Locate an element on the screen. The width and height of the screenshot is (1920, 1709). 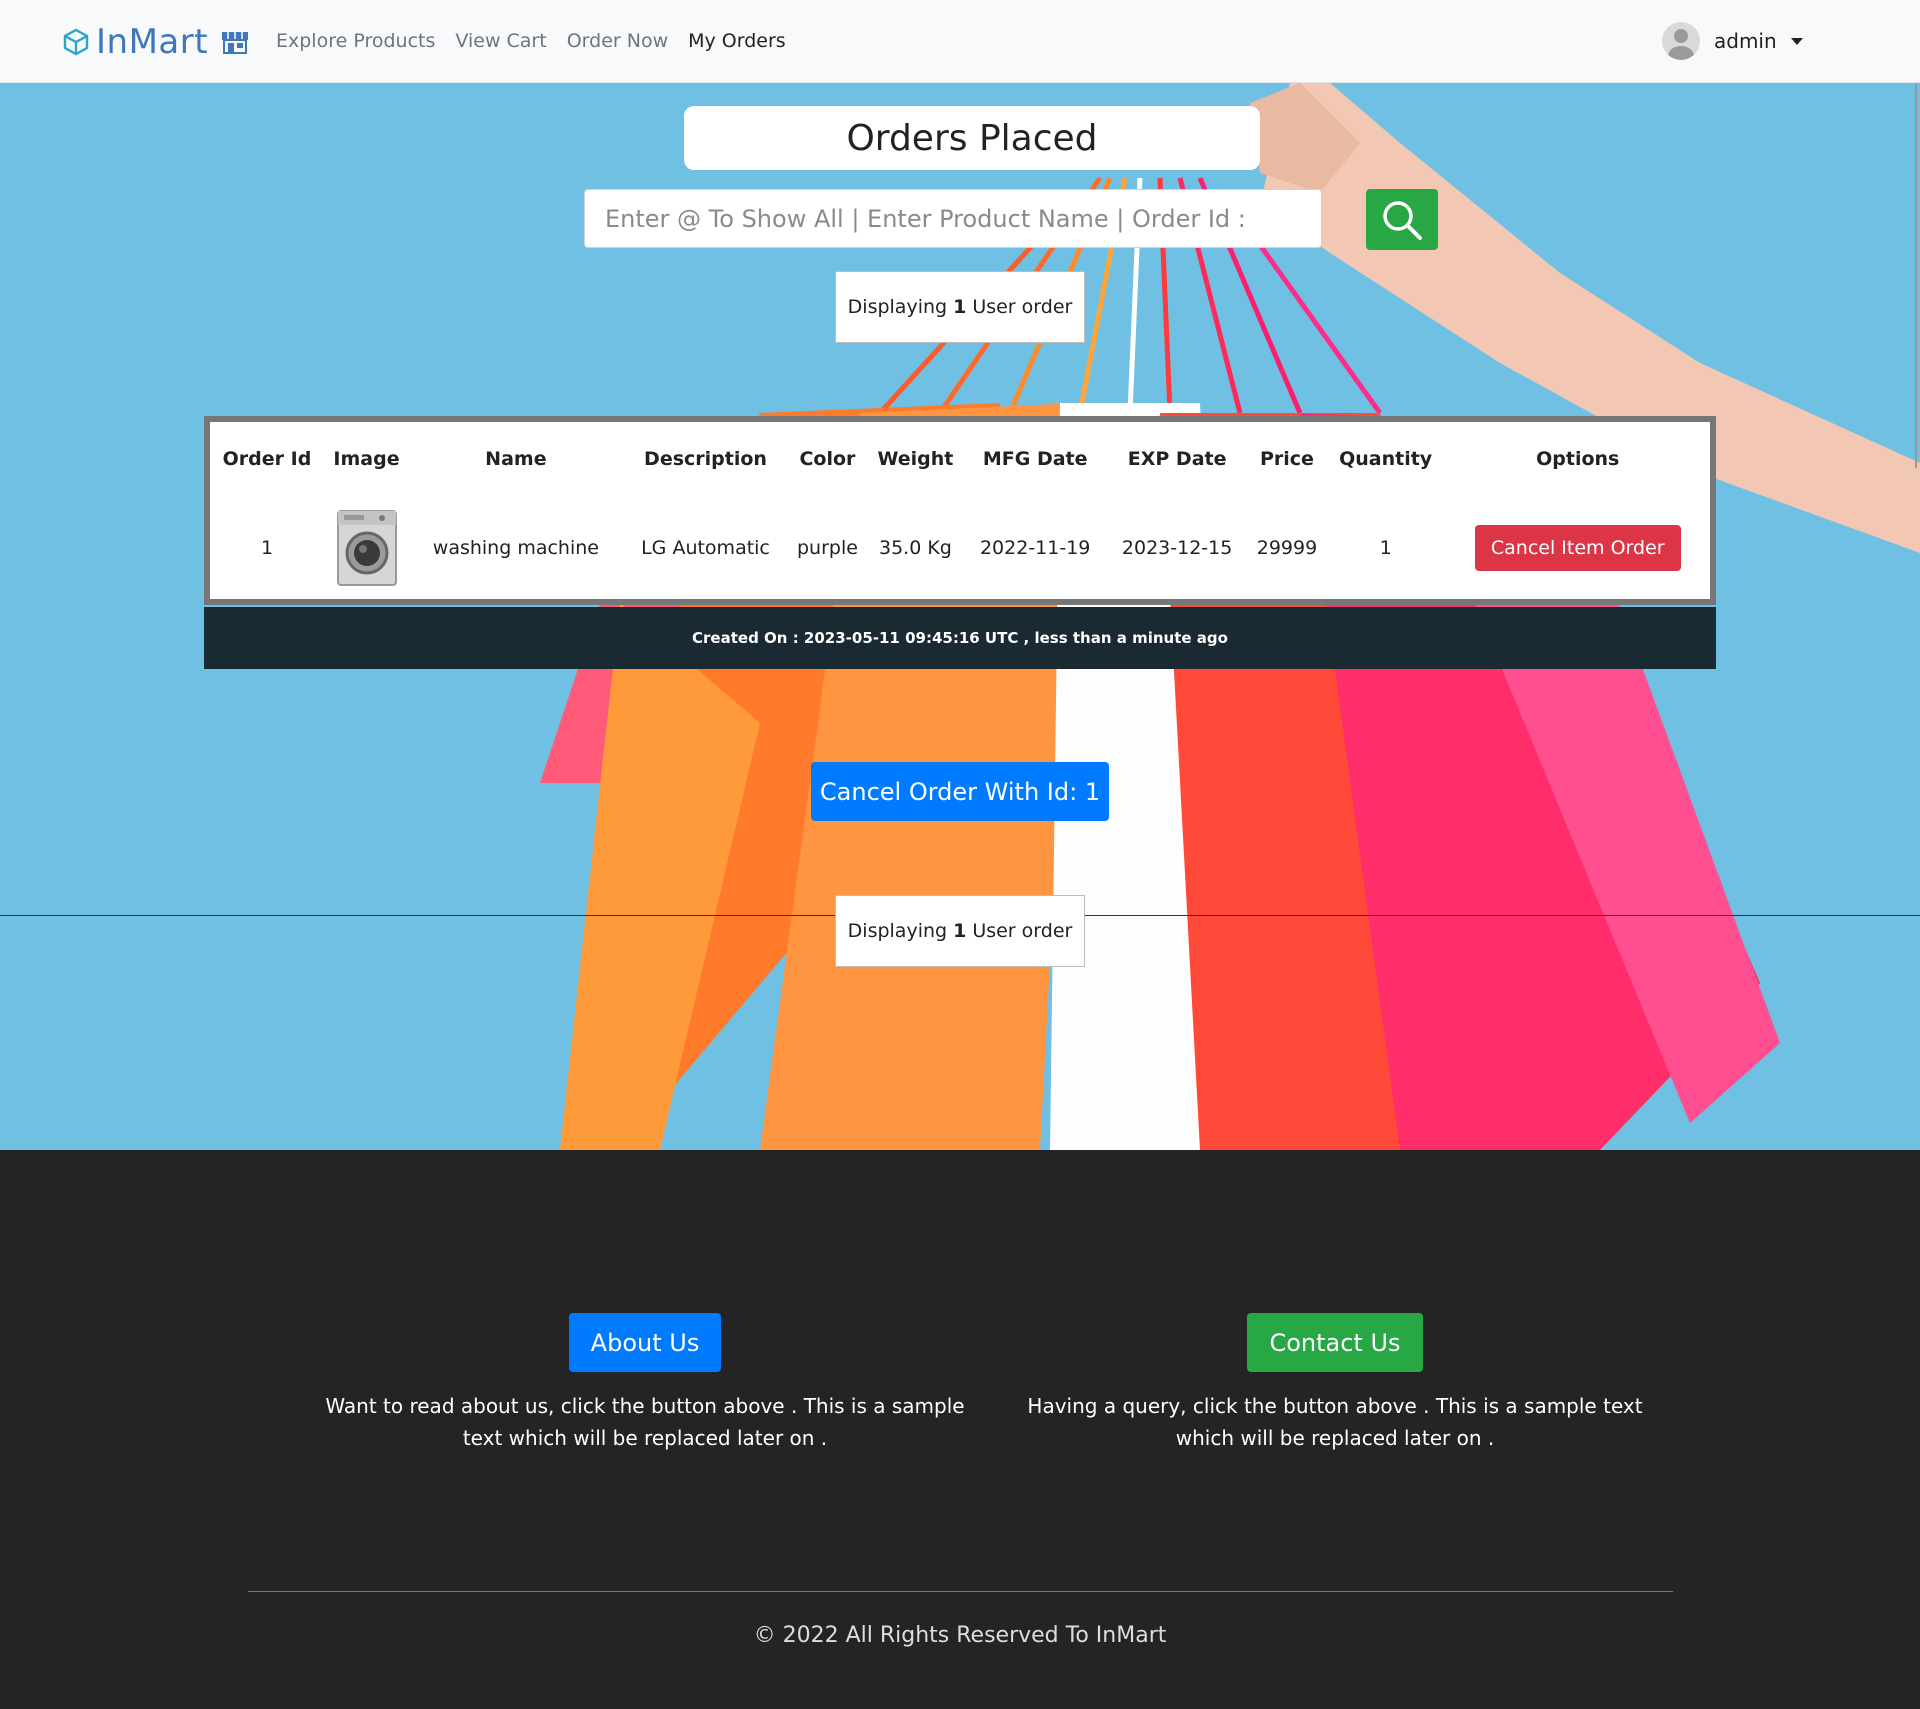
cell-image is located at coordinates (366, 547).